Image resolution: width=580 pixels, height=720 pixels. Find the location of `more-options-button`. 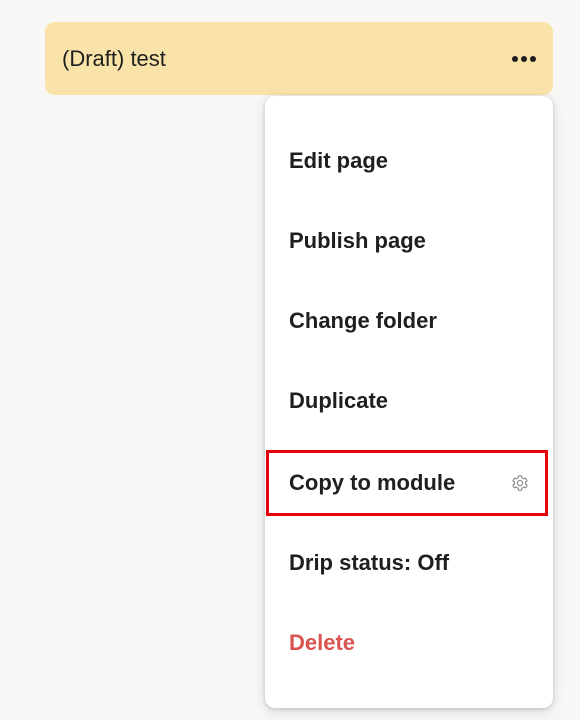

more-options-button is located at coordinates (524, 59).